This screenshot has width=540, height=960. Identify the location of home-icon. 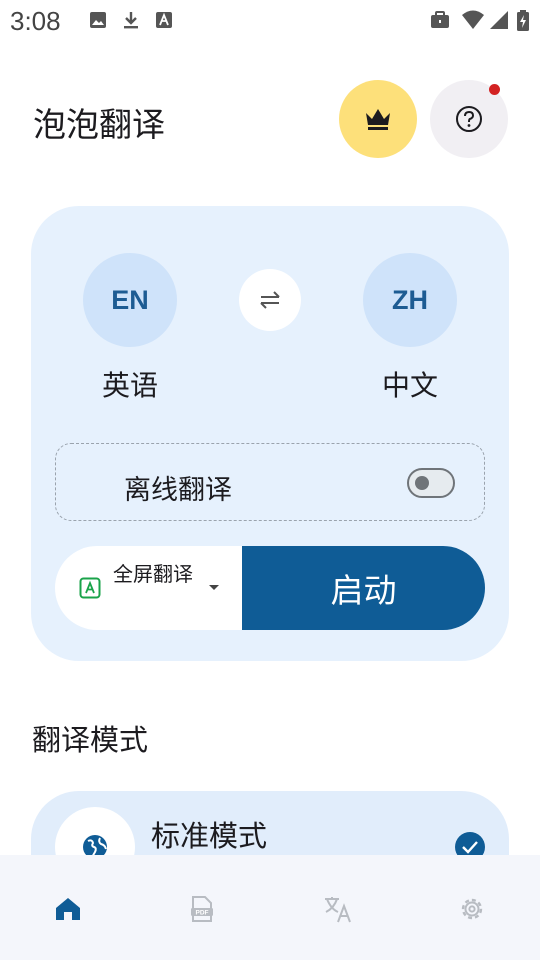
(68, 909).